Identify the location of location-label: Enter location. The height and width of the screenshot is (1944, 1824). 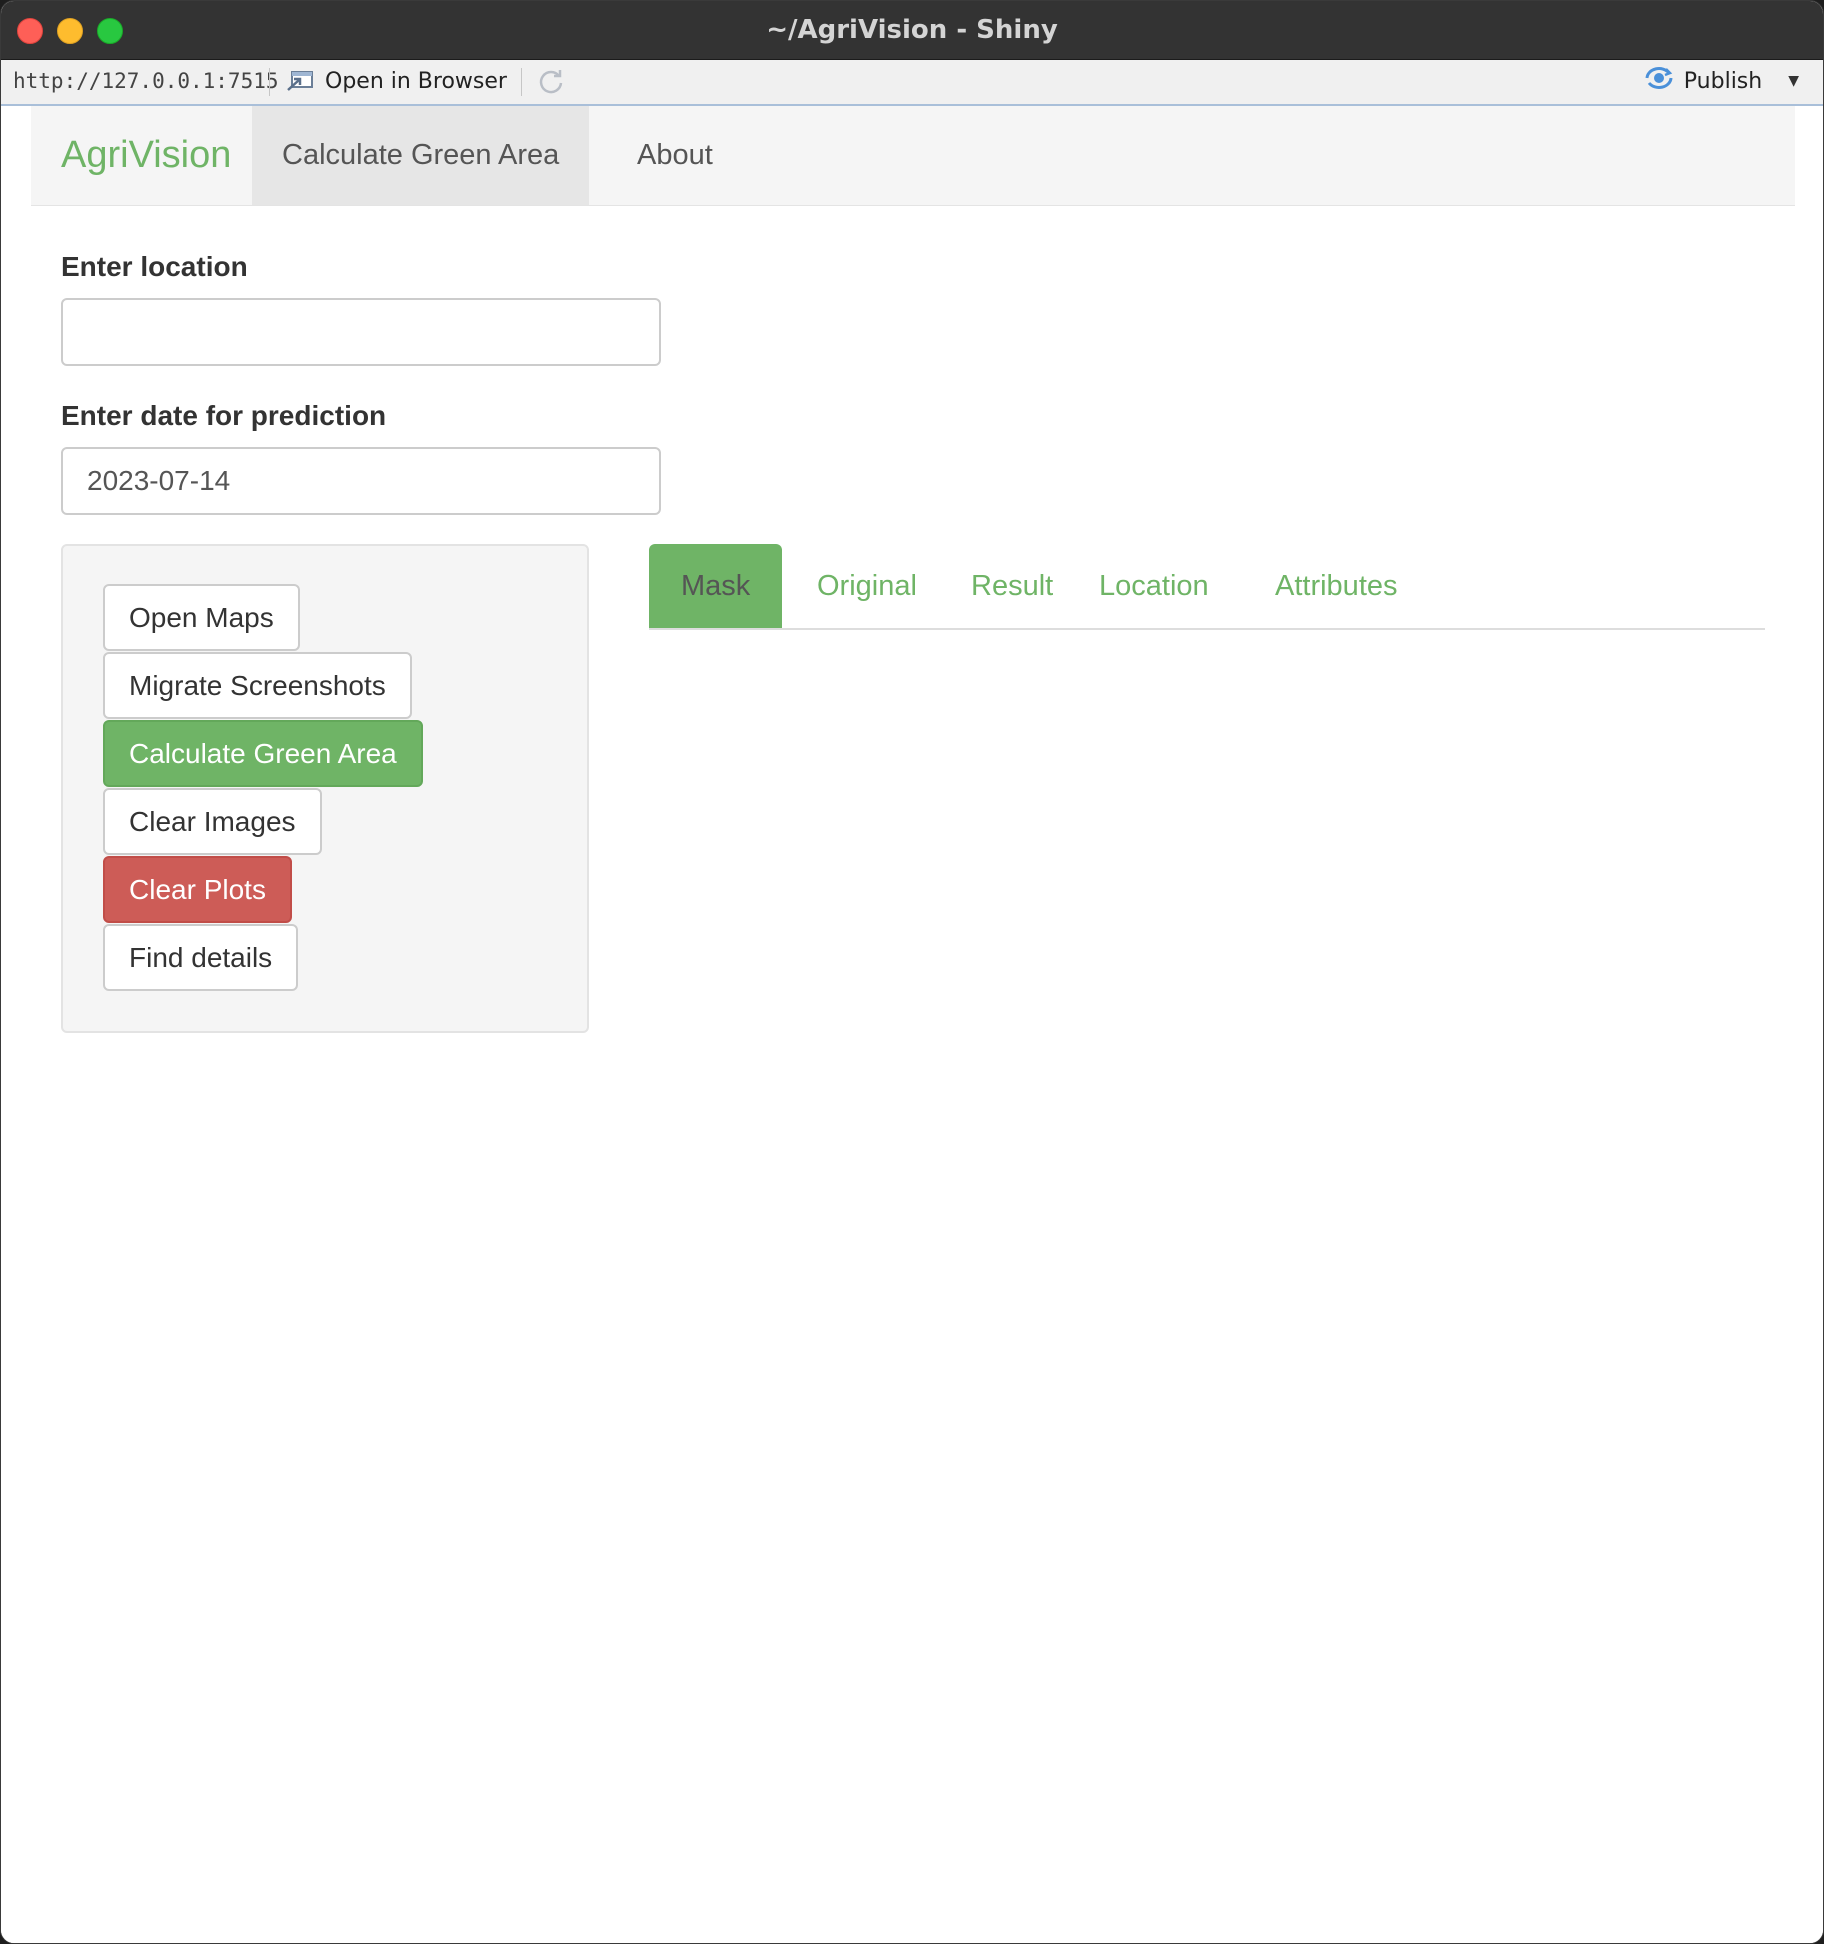
(154, 266).